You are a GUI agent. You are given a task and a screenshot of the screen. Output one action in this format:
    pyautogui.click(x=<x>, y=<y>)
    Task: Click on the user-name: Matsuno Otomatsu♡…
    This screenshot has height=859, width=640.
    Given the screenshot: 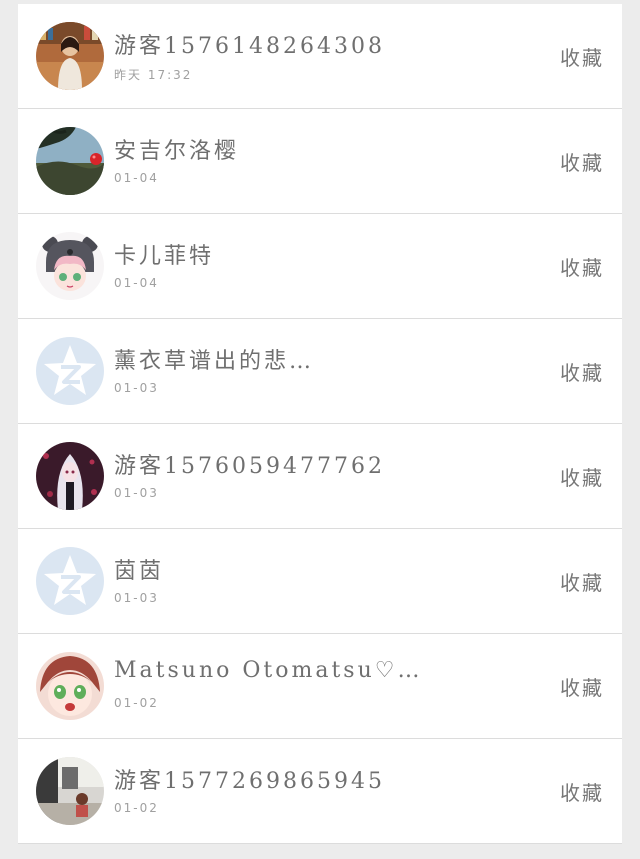 What is the action you would take?
    pyautogui.click(x=268, y=670)
    